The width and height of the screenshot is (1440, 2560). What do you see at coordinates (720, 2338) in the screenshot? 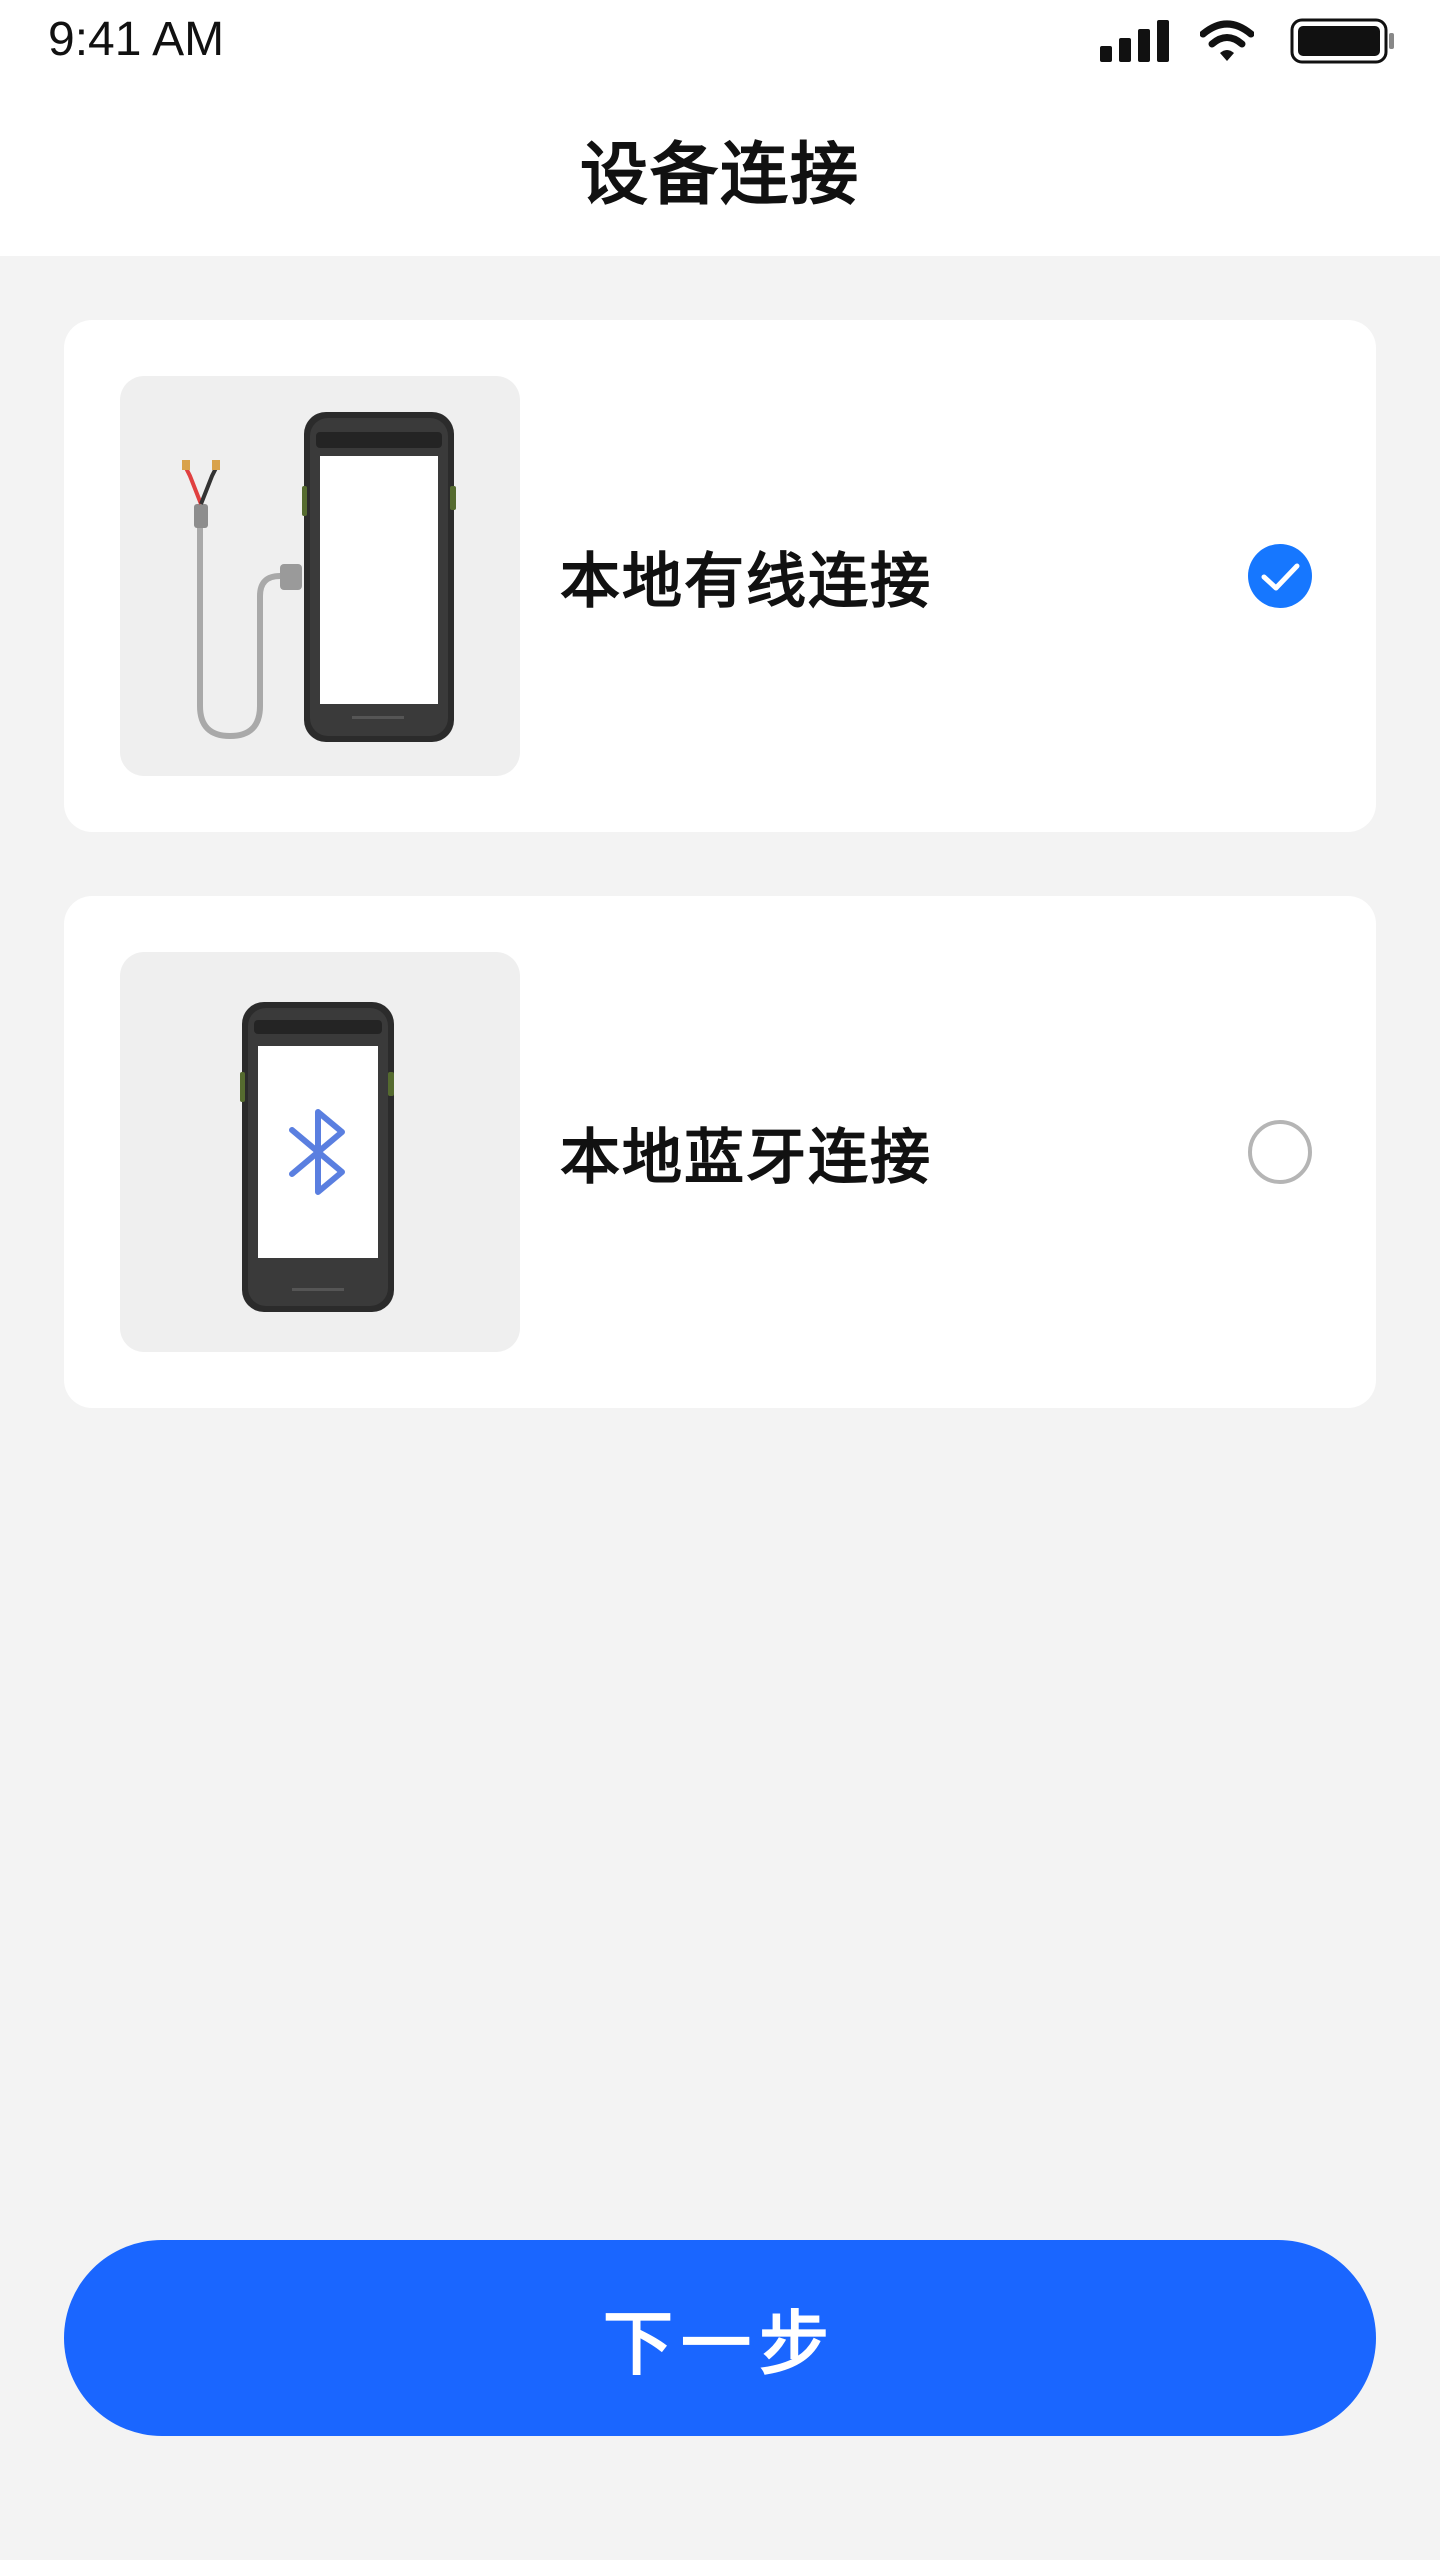
I see `next-button: 下一步` at bounding box center [720, 2338].